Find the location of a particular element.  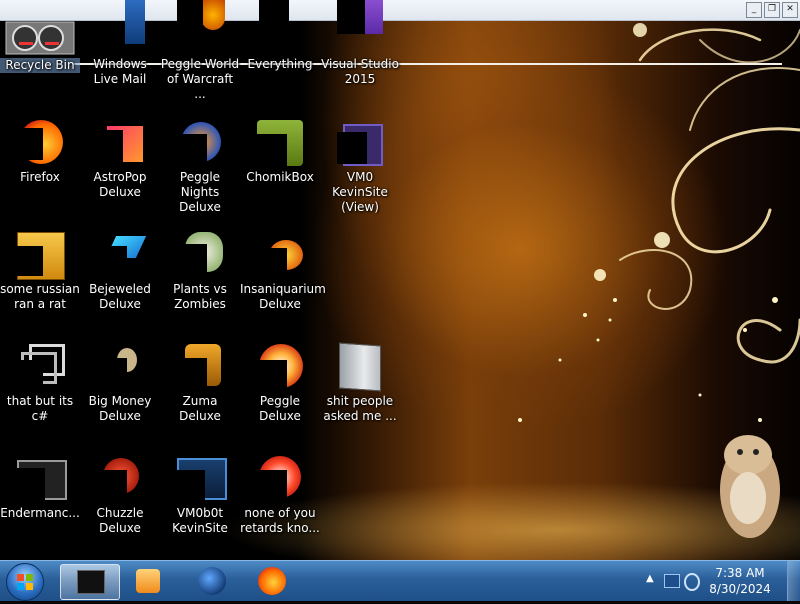

close-button: ✕ is located at coordinates (790, 10).